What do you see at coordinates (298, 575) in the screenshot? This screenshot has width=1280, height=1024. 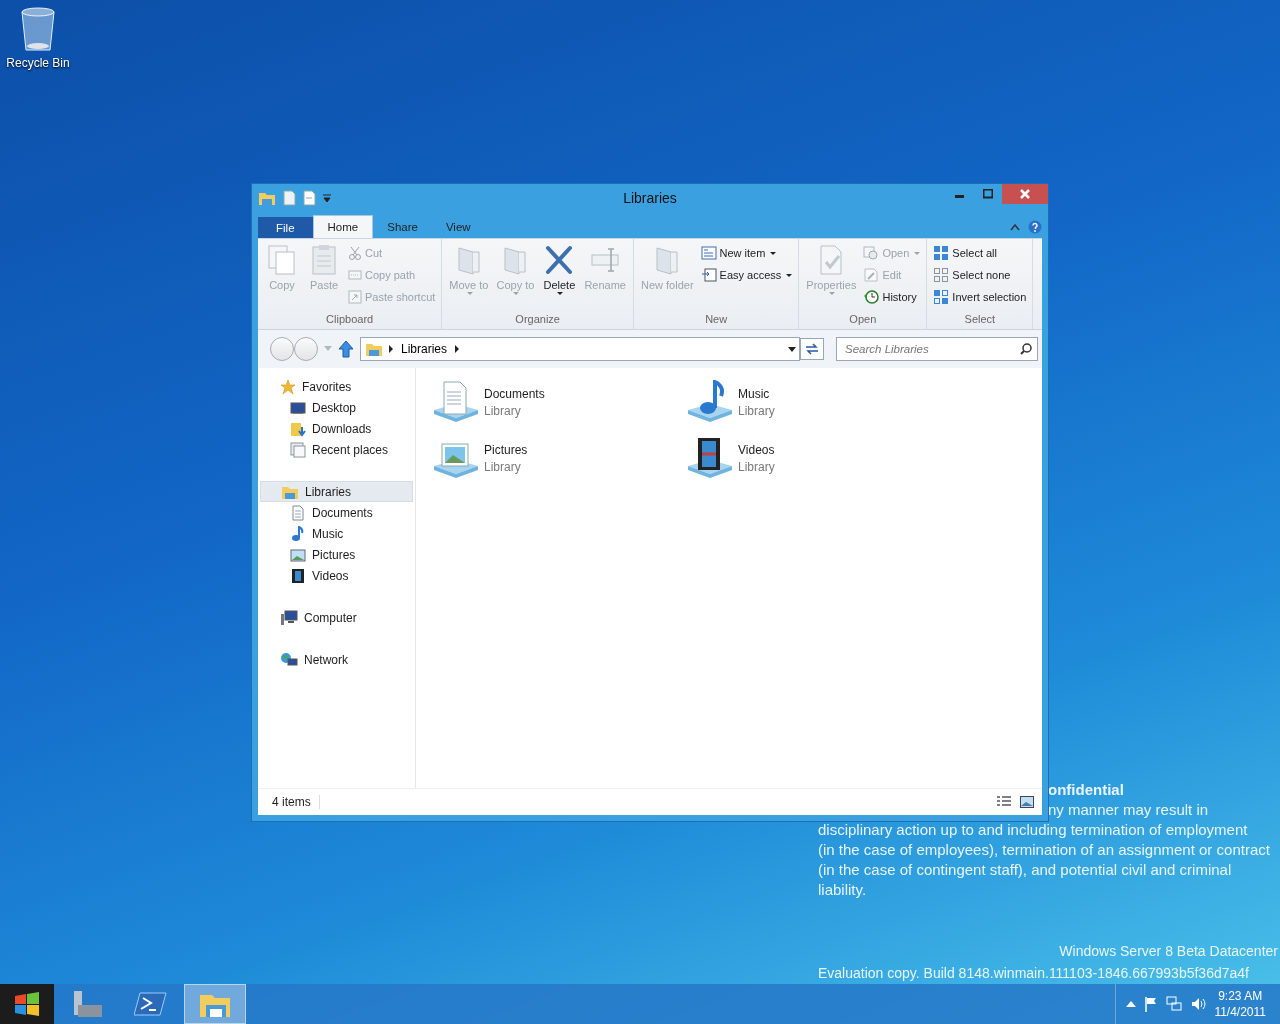 I see `film-icon` at bounding box center [298, 575].